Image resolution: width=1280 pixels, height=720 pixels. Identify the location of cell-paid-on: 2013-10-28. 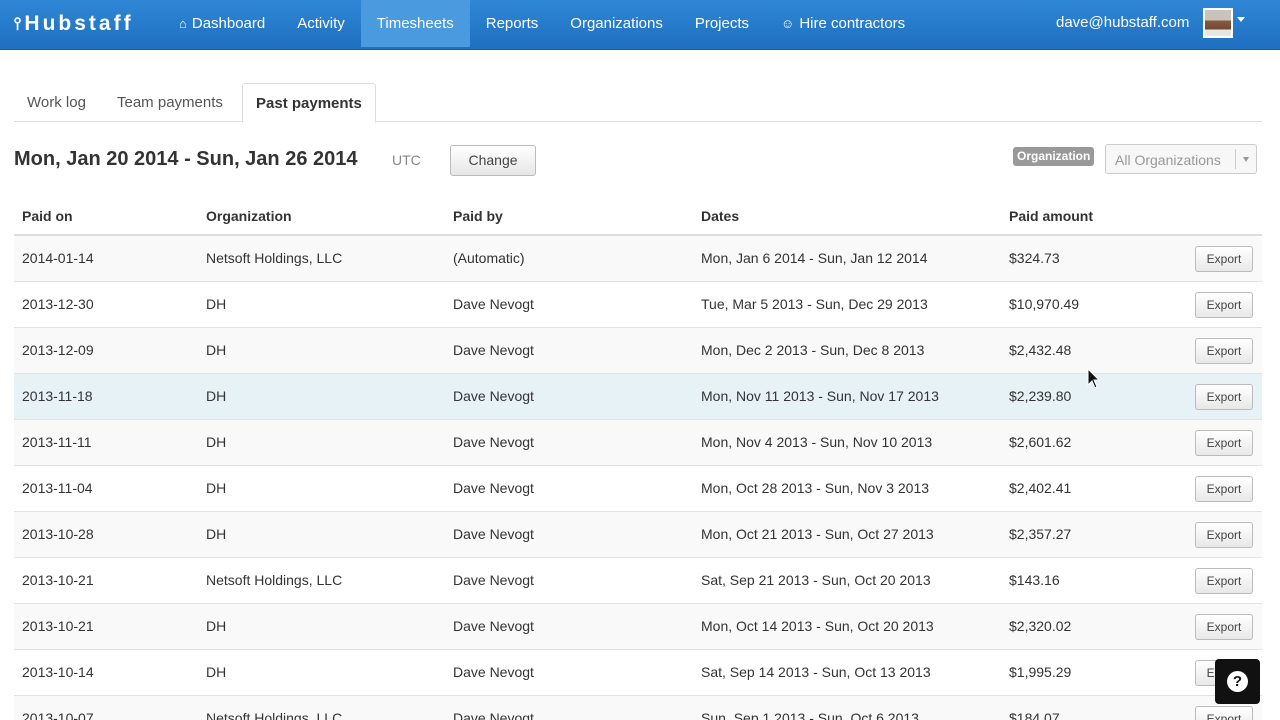
(58, 534).